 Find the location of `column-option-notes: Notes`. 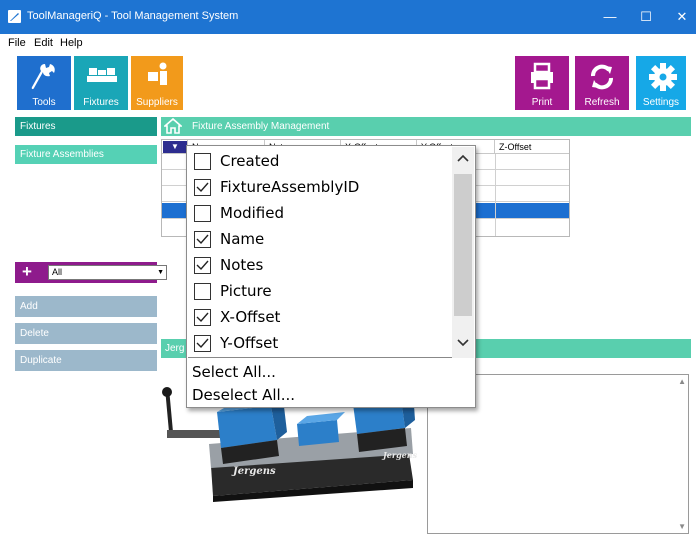

column-option-notes: Notes is located at coordinates (321, 266).